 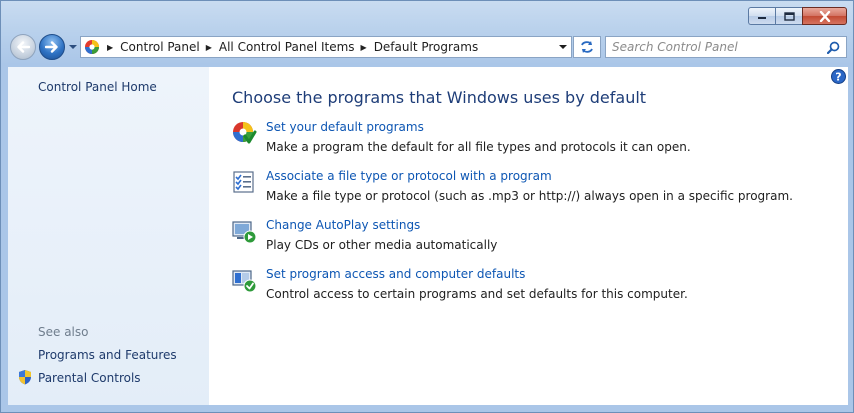 What do you see at coordinates (63, 332) in the screenshot?
I see `see-also-label: See also` at bounding box center [63, 332].